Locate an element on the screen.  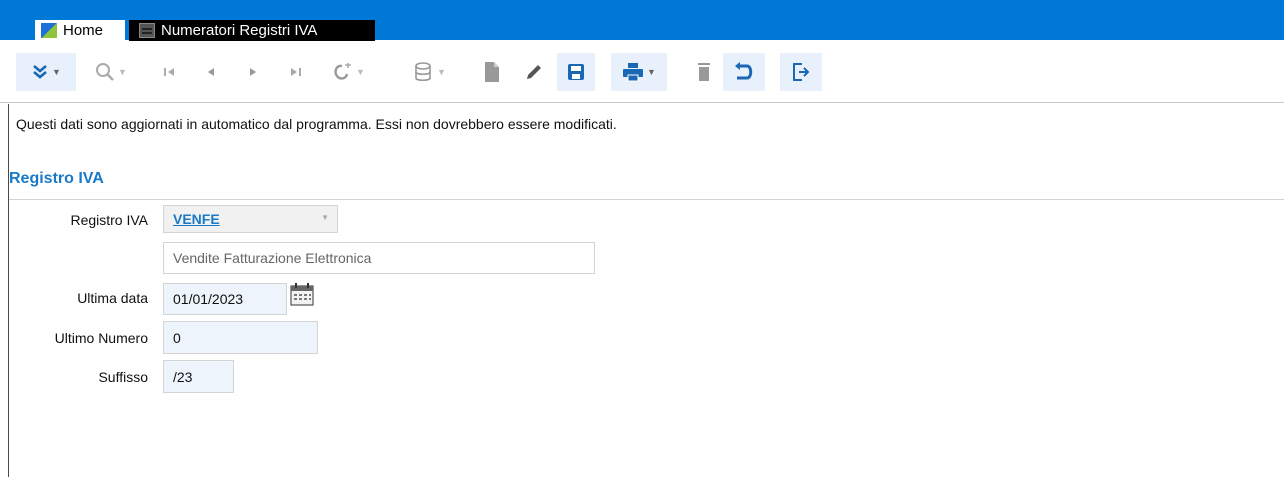
tab-home-label: Home is located at coordinates (83, 30).